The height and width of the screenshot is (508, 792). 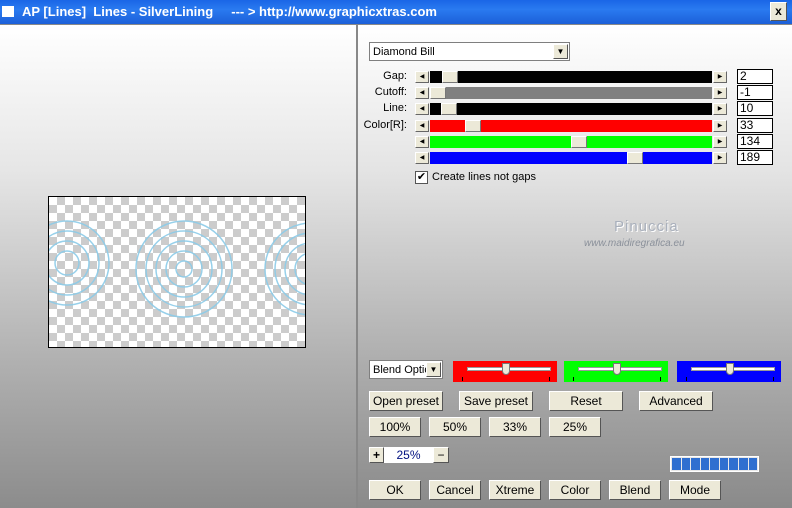 I want to click on bottom-button-mode: Mode, so click(x=695, y=490).